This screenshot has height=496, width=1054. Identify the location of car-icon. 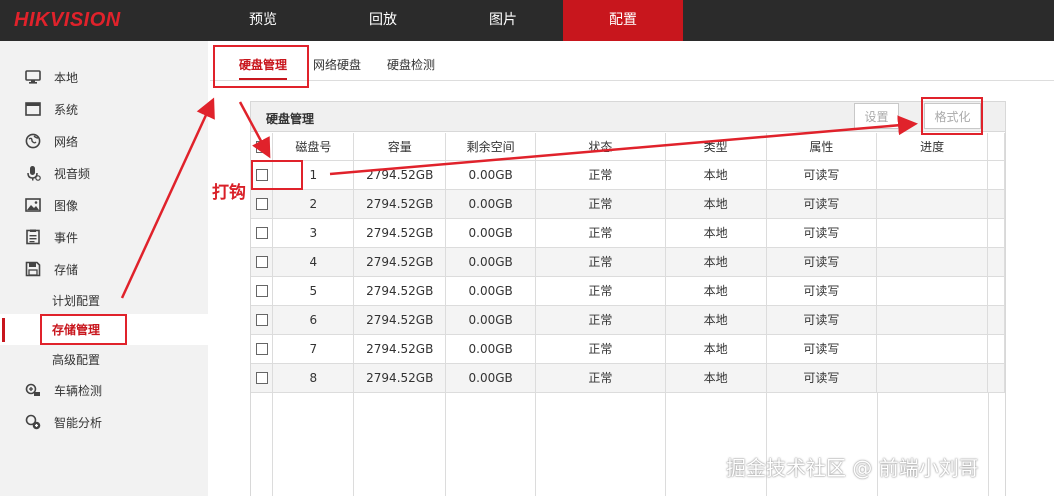
(33, 390).